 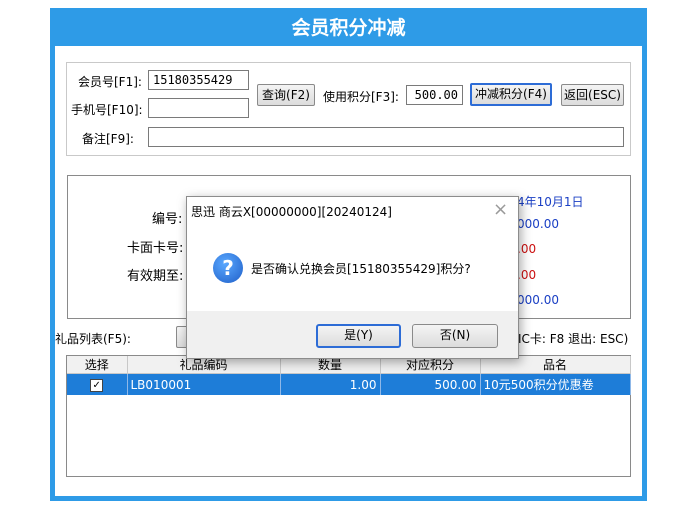 What do you see at coordinates (110, 82) in the screenshot?
I see `member-number-label: 会员号[F1]:` at bounding box center [110, 82].